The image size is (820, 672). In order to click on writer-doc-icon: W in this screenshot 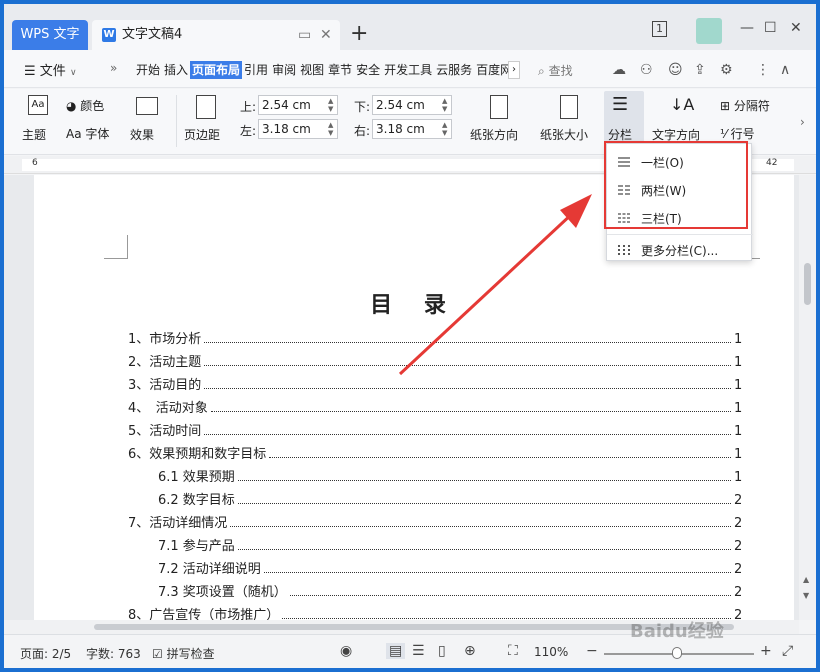, I will do `click(109, 35)`.